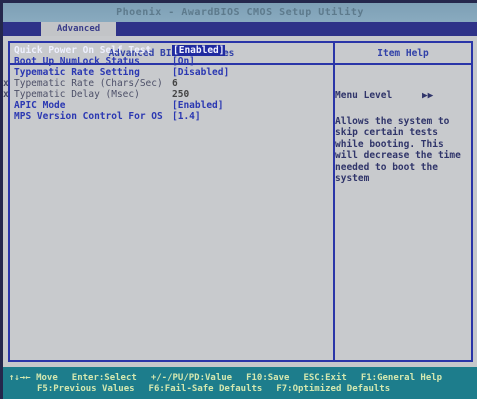 The height and width of the screenshot is (399, 477). What do you see at coordinates (205, 389) in the screenshot?
I see `key-hint: F6:Fail-Safe Defaults` at bounding box center [205, 389].